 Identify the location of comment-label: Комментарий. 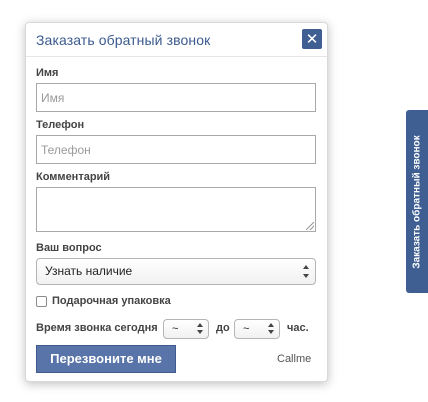
(73, 177).